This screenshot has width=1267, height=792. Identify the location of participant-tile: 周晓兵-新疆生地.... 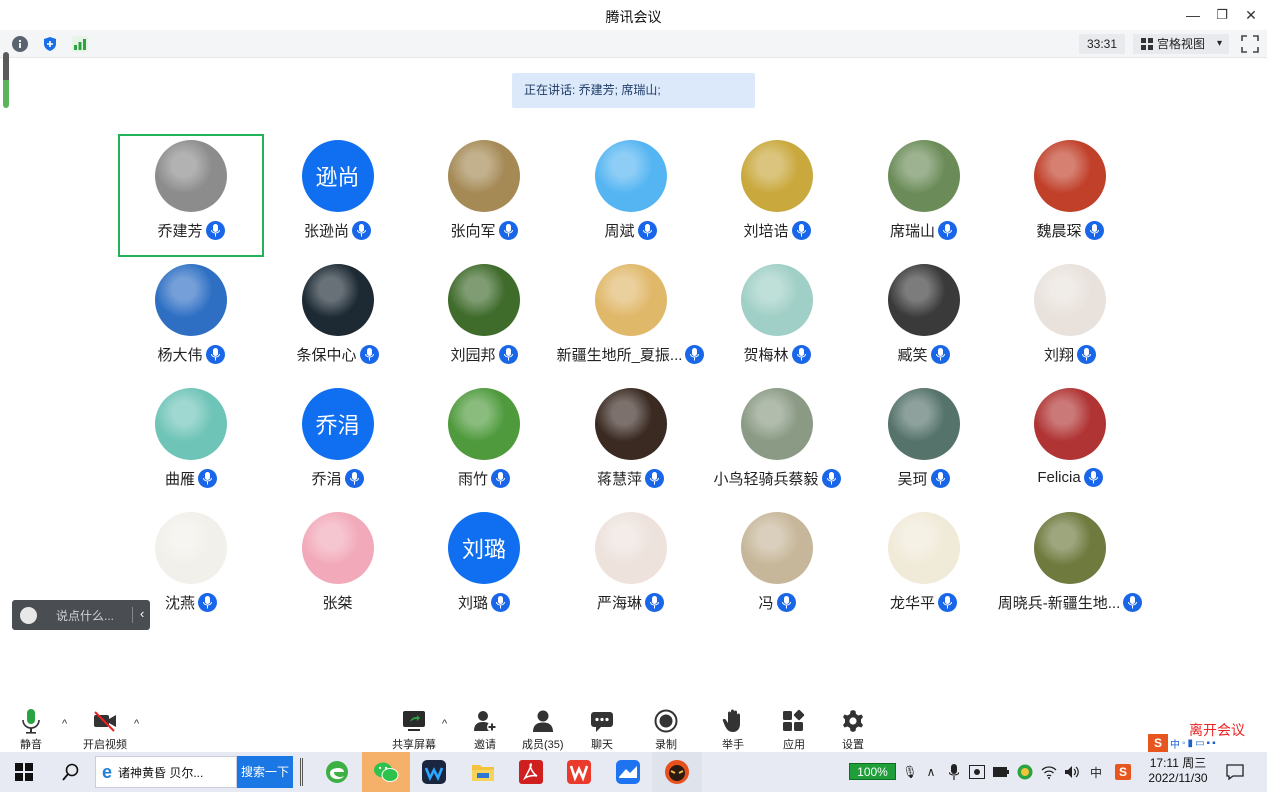
(1070, 567).